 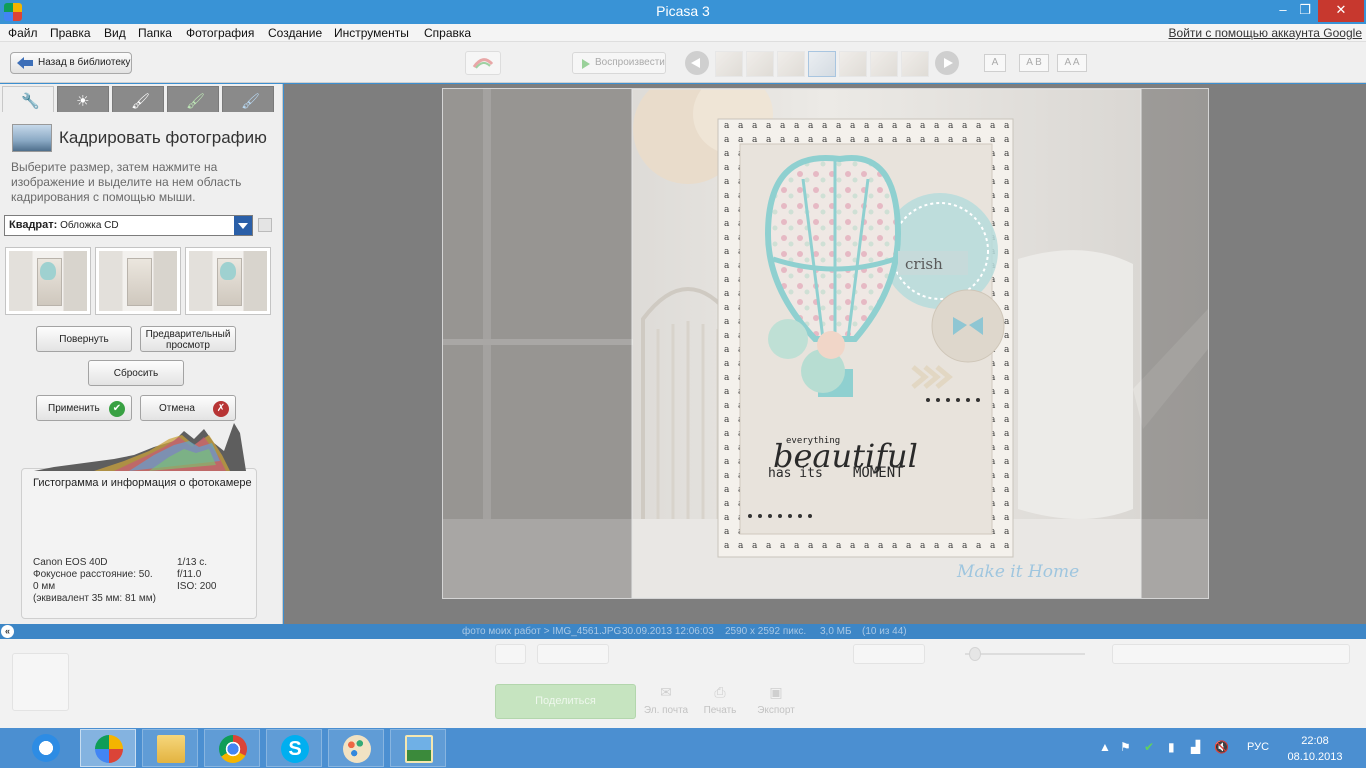 What do you see at coordinates (1195, 747) in the screenshot?
I see `network-signal-icon: ▟` at bounding box center [1195, 747].